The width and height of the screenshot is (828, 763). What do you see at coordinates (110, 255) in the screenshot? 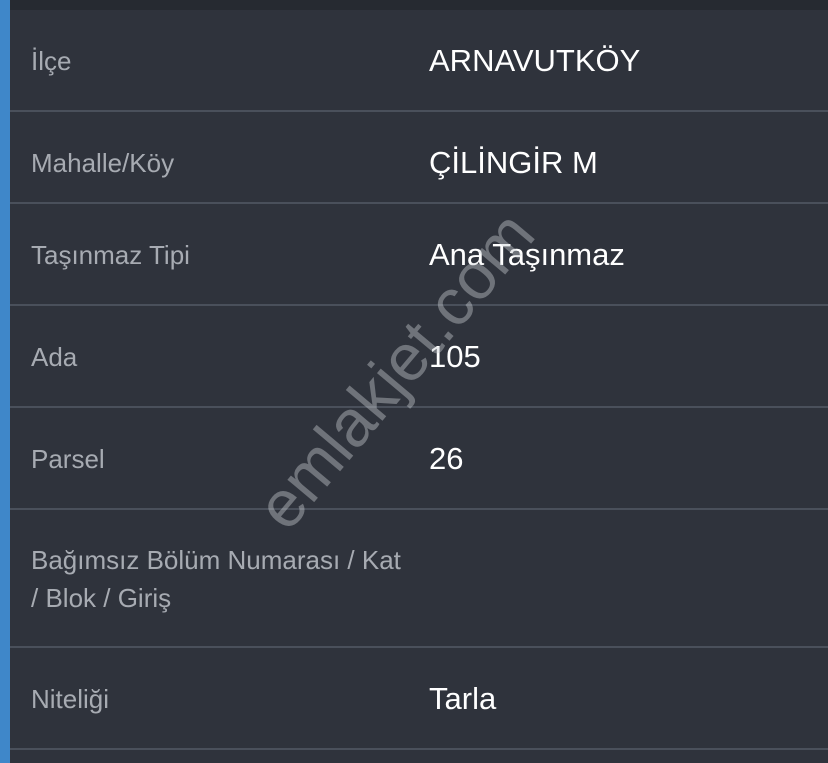
I see `label-tasinmaz-tipi: Taşınmaz Tipi` at bounding box center [110, 255].